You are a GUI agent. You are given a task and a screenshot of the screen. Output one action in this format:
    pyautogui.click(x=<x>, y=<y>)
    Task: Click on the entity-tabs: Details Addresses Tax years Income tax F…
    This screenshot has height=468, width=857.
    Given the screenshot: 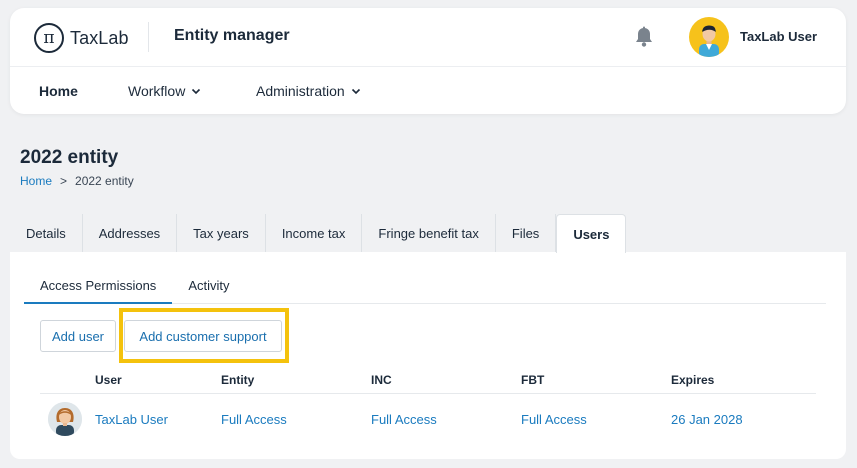 What is the action you would take?
    pyautogui.click(x=318, y=233)
    